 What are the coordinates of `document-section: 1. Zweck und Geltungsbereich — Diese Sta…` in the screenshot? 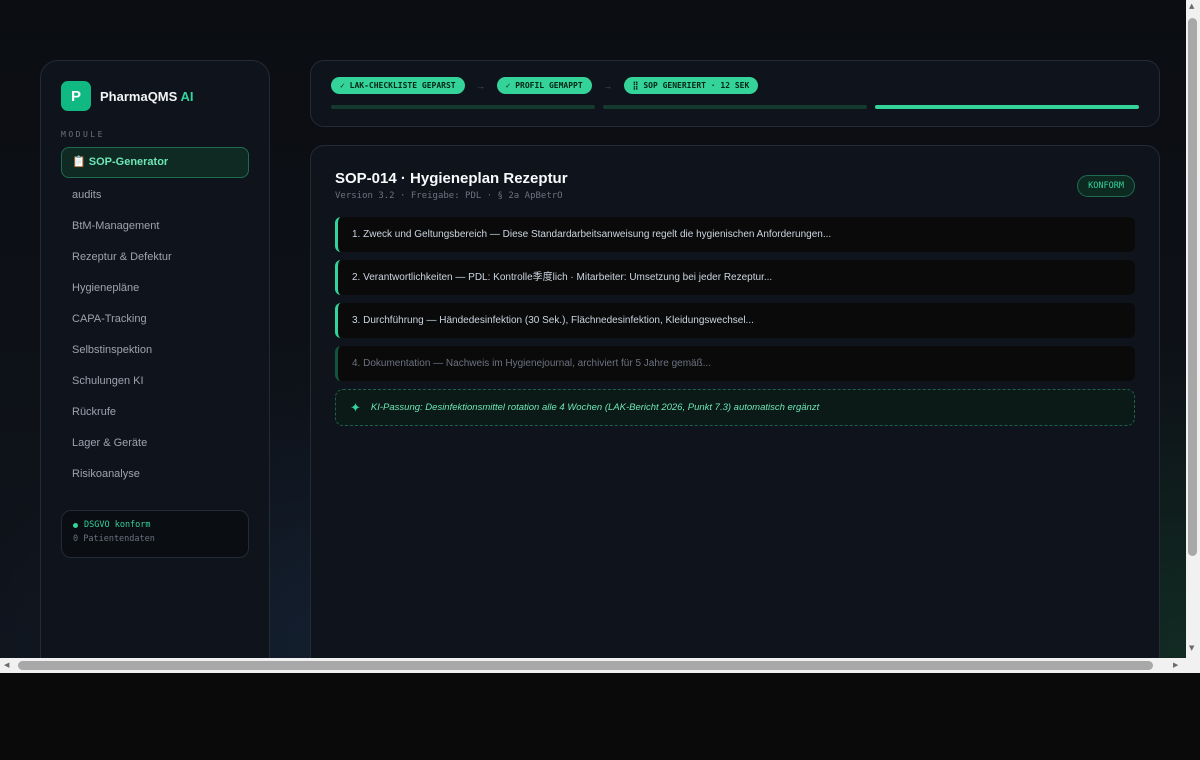 It's located at (735, 234).